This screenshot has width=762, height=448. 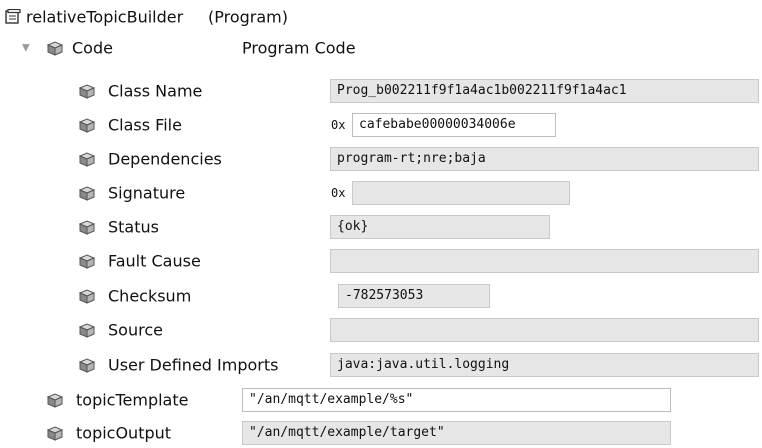 What do you see at coordinates (456, 433) in the screenshot?
I see `topic-output-field: "/an/mqtt/example/target"` at bounding box center [456, 433].